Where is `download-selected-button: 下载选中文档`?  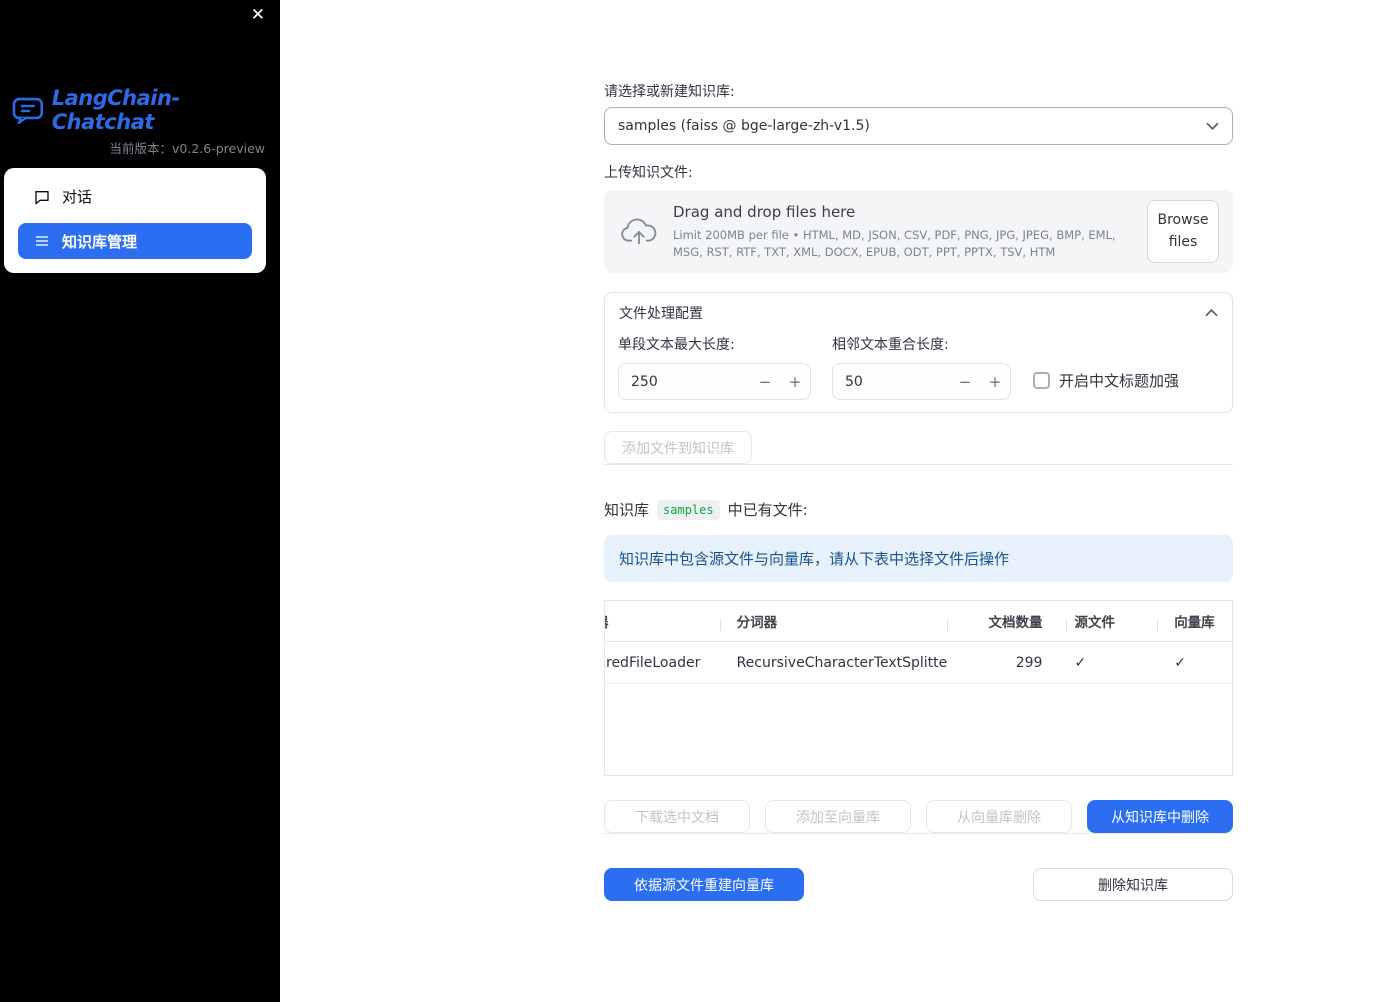 download-selected-button: 下载选中文档 is located at coordinates (677, 816).